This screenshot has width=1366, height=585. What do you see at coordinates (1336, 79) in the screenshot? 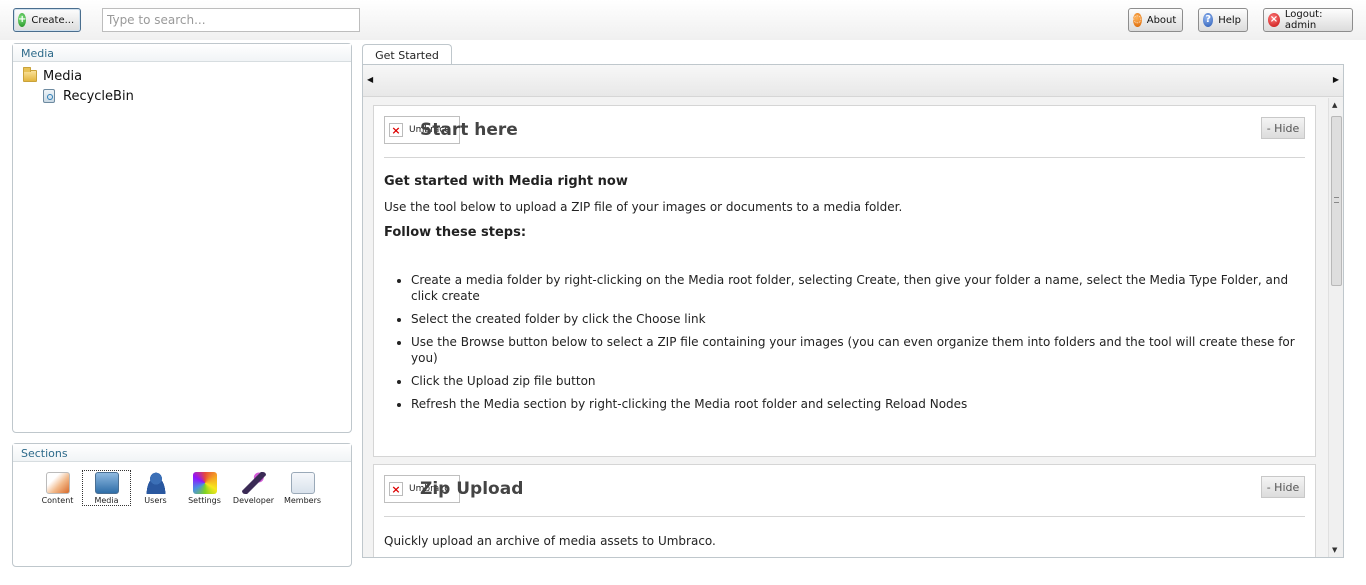
I see `scroll-right-icon: ▶` at bounding box center [1336, 79].